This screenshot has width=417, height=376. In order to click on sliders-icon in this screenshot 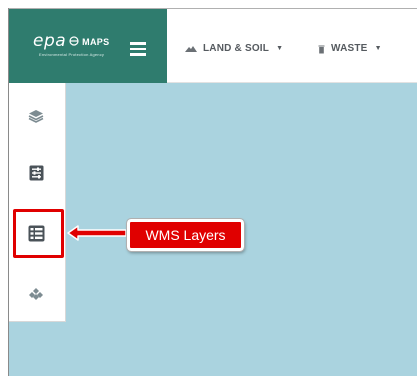, I will do `click(36, 173)`.